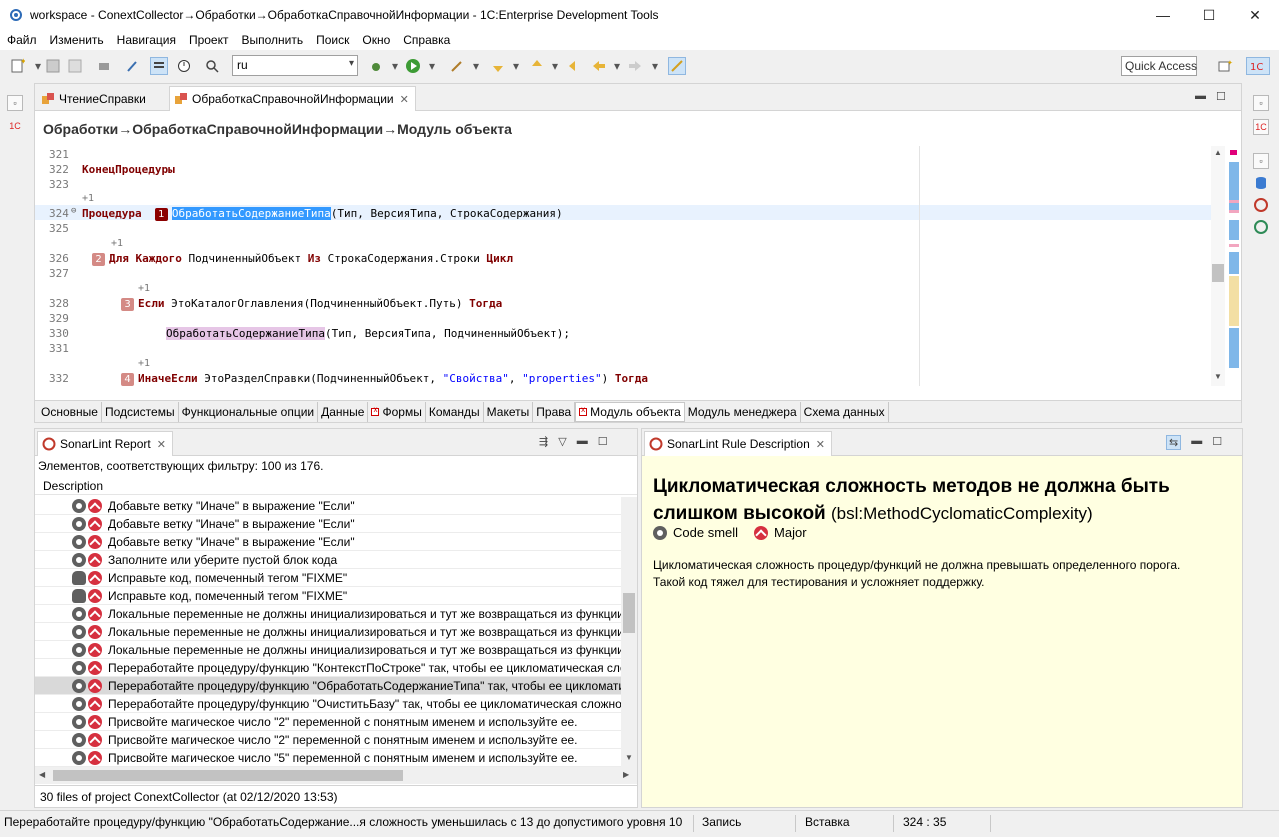 This screenshot has height=837, width=1279. What do you see at coordinates (626, 774) in the screenshot?
I see `chevron-right-icon: ▶` at bounding box center [626, 774].